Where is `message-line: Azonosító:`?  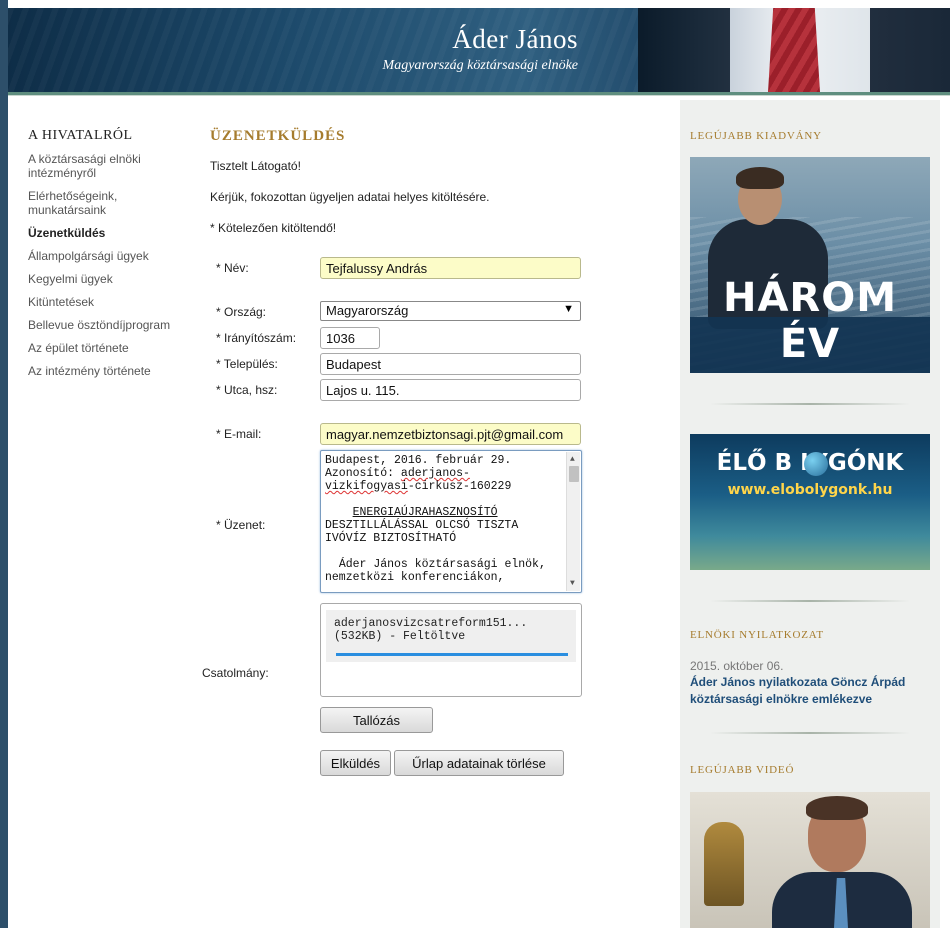 message-line: Azonosító: is located at coordinates (363, 473).